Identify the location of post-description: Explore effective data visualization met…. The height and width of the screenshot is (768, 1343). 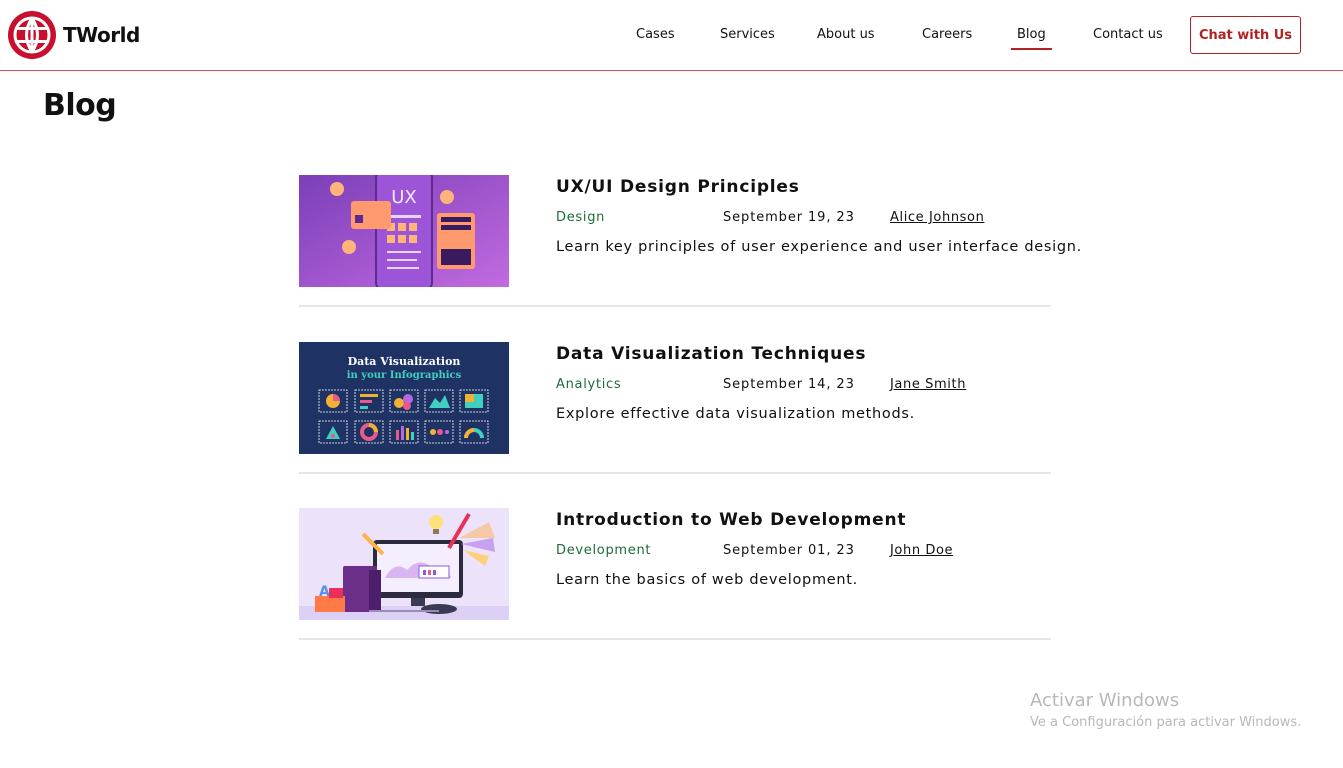
(735, 414).